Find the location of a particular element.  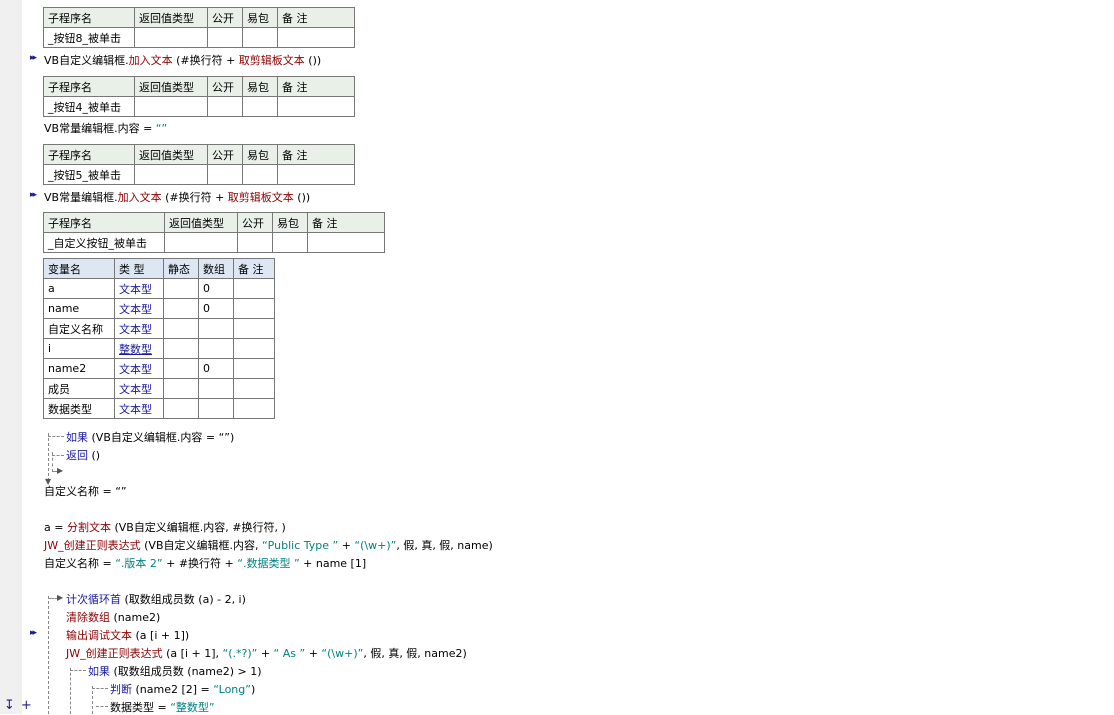

sub-name-cell: _自定义按钮_被单击 is located at coordinates (104, 242).